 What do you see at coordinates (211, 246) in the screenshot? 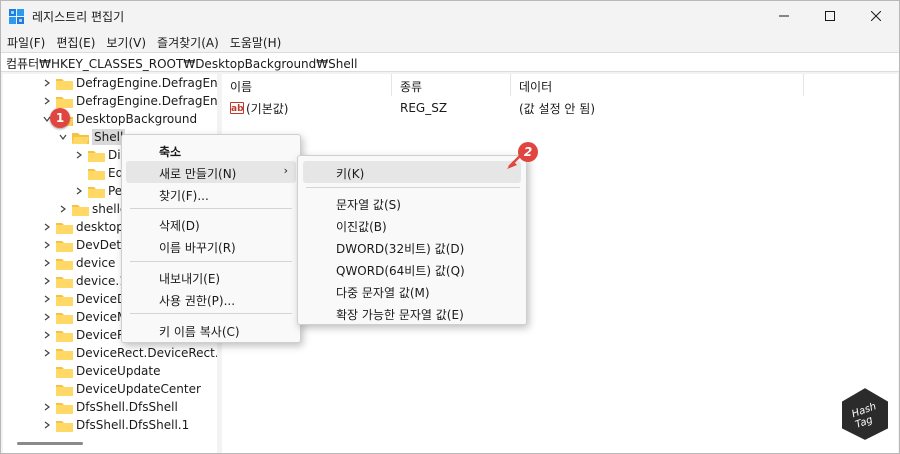
I see `menu-item-rename: 이름 바꾸기(R)` at bounding box center [211, 246].